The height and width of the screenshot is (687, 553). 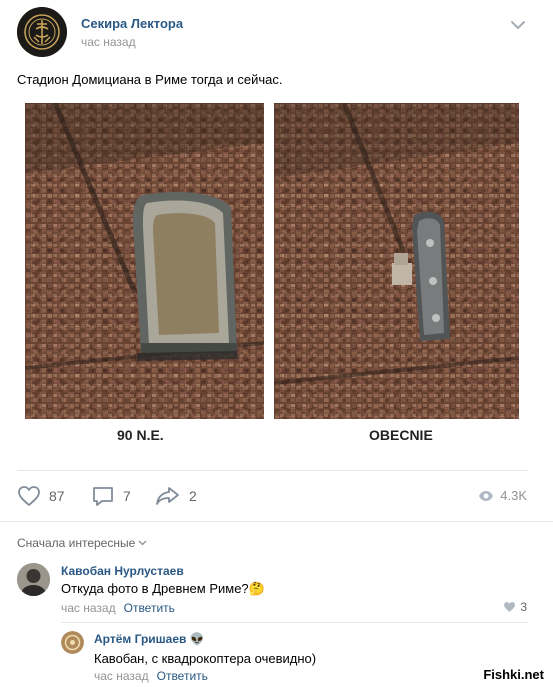 I want to click on comment-count: 7, so click(x=127, y=496).